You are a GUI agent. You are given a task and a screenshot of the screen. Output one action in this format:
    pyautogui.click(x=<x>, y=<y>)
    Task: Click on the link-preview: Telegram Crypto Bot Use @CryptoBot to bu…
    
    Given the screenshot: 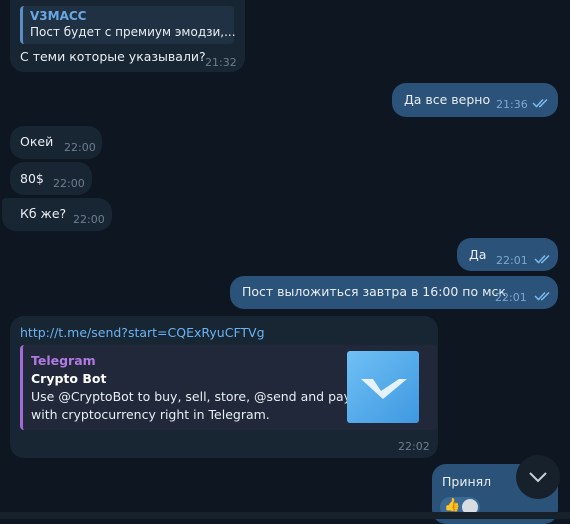 What is the action you would take?
    pyautogui.click(x=228, y=387)
    